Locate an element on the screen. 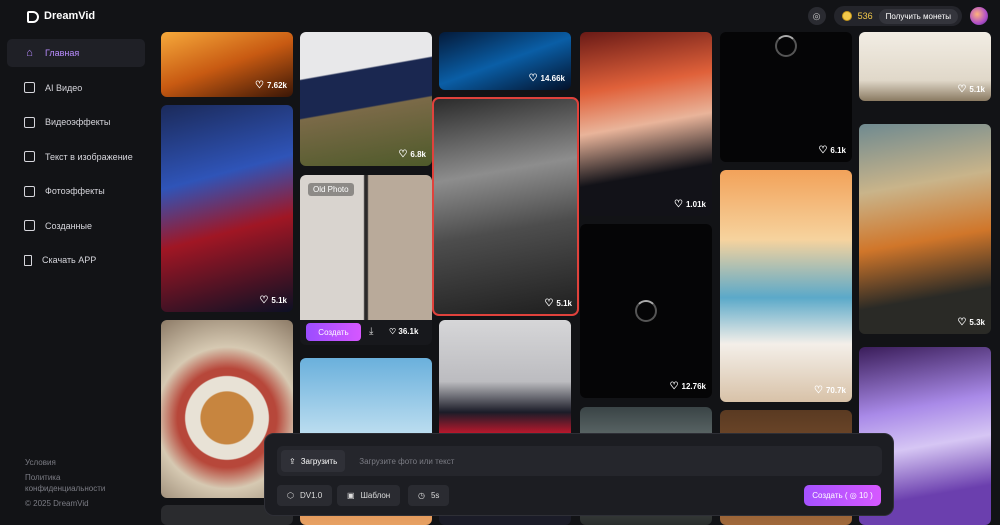  coin-icon is located at coordinates (846, 16).